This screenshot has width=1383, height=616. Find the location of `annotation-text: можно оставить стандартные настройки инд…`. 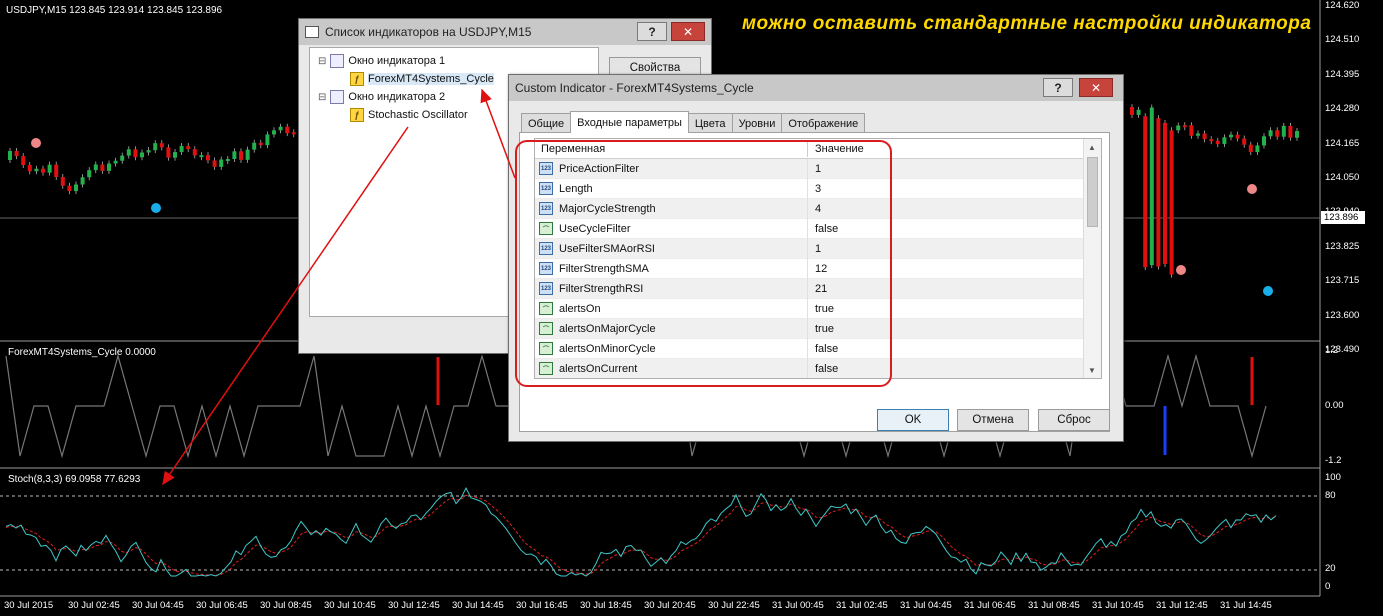

annotation-text: можно оставить стандартные настройки инд… is located at coordinates (1027, 23).